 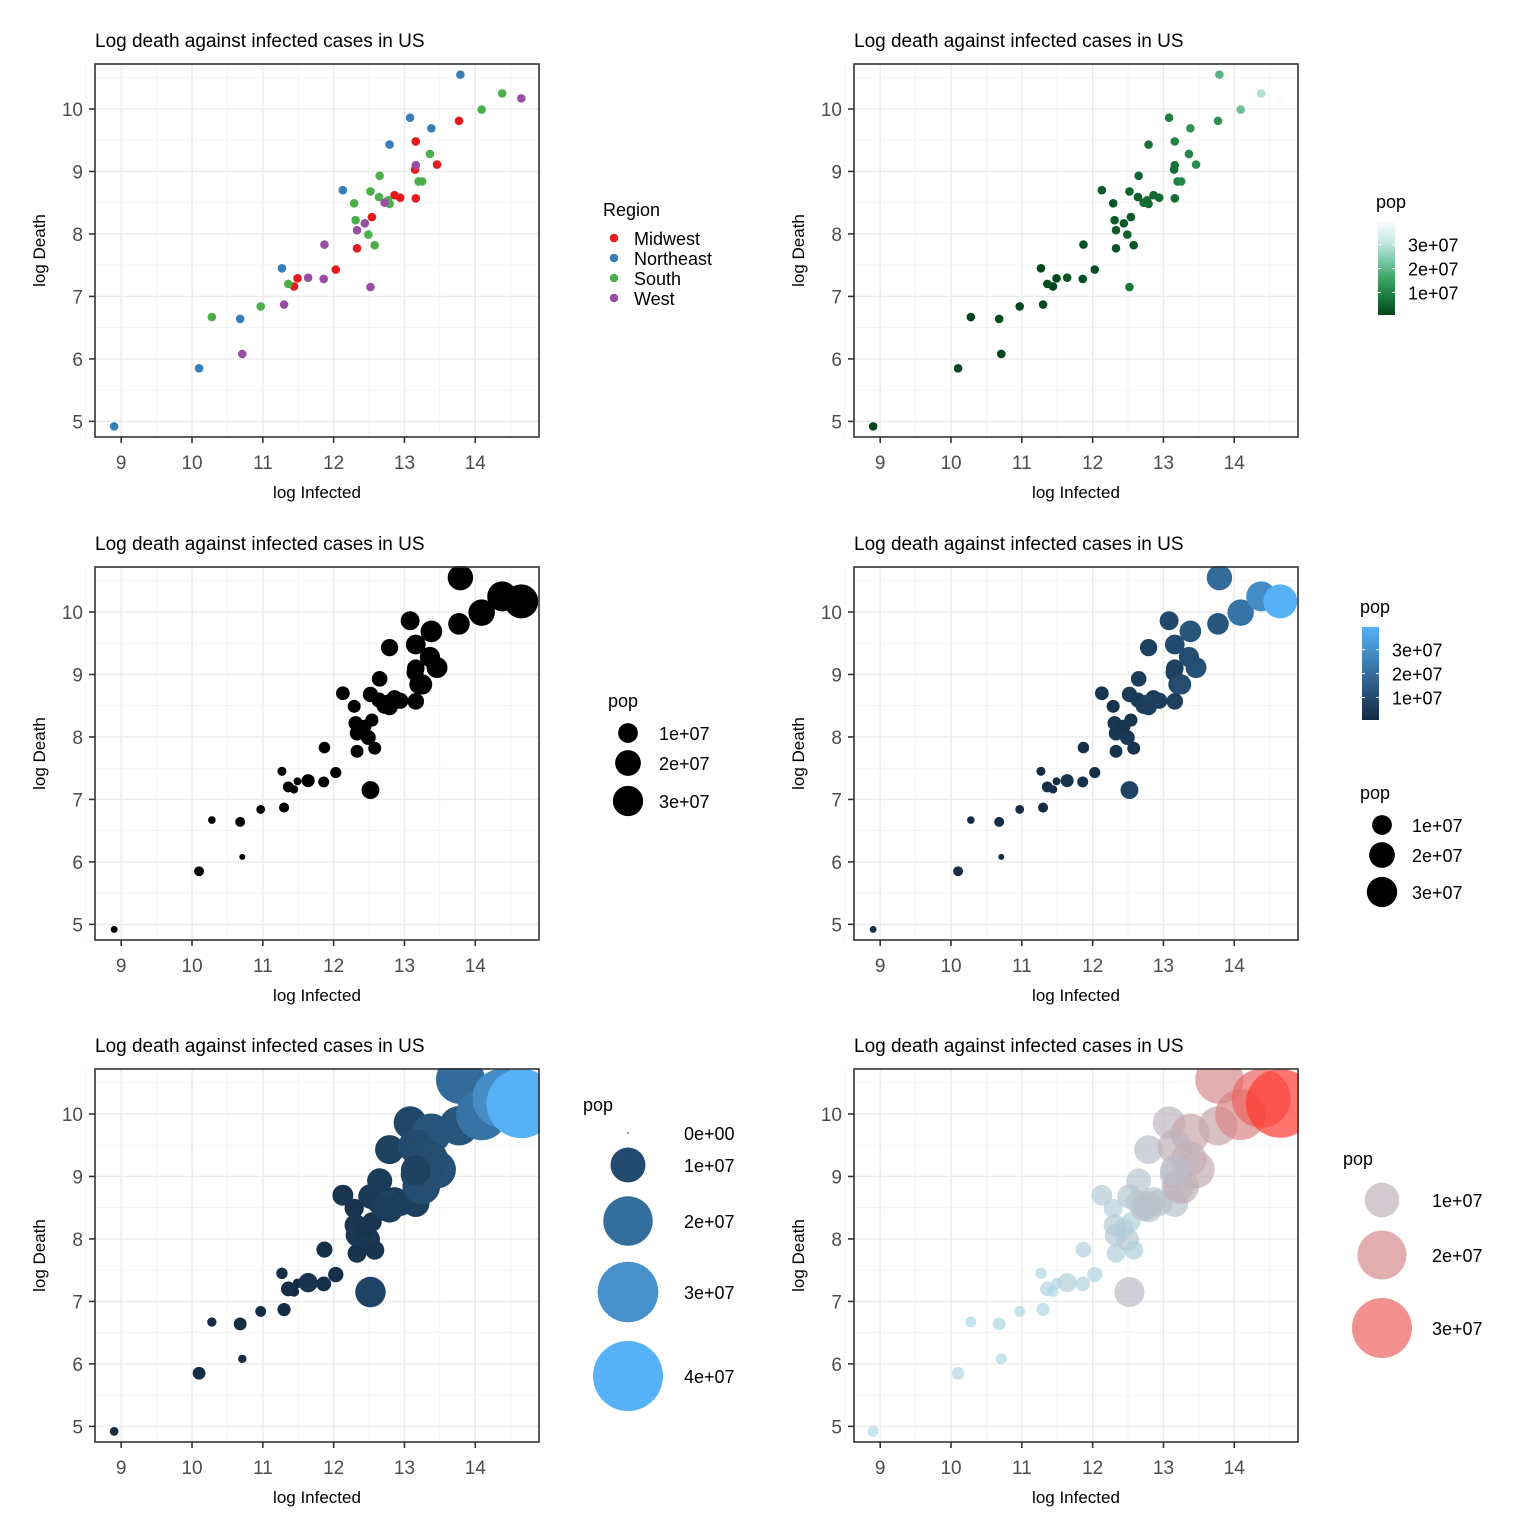 I want to click on legend: pop 3e+07 2e+07 1e+07, so click(x=1417, y=253).